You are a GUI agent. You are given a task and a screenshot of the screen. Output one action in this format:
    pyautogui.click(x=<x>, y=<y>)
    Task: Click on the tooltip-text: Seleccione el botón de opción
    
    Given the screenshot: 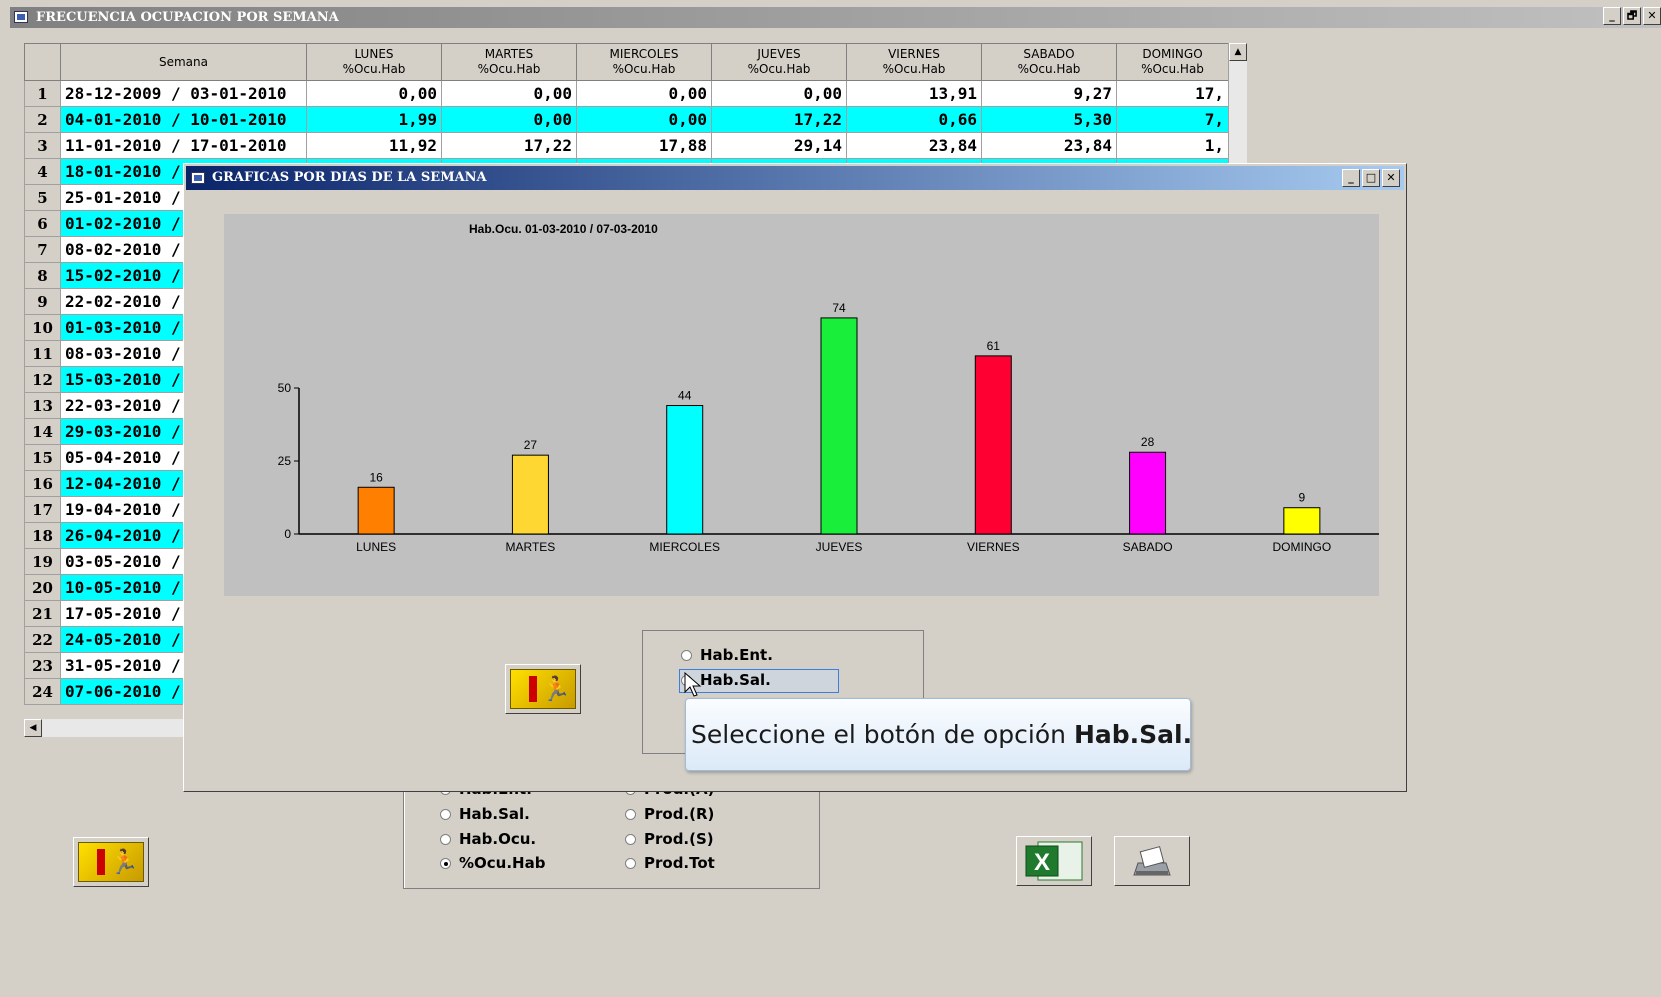 What is the action you would take?
    pyautogui.click(x=882, y=734)
    